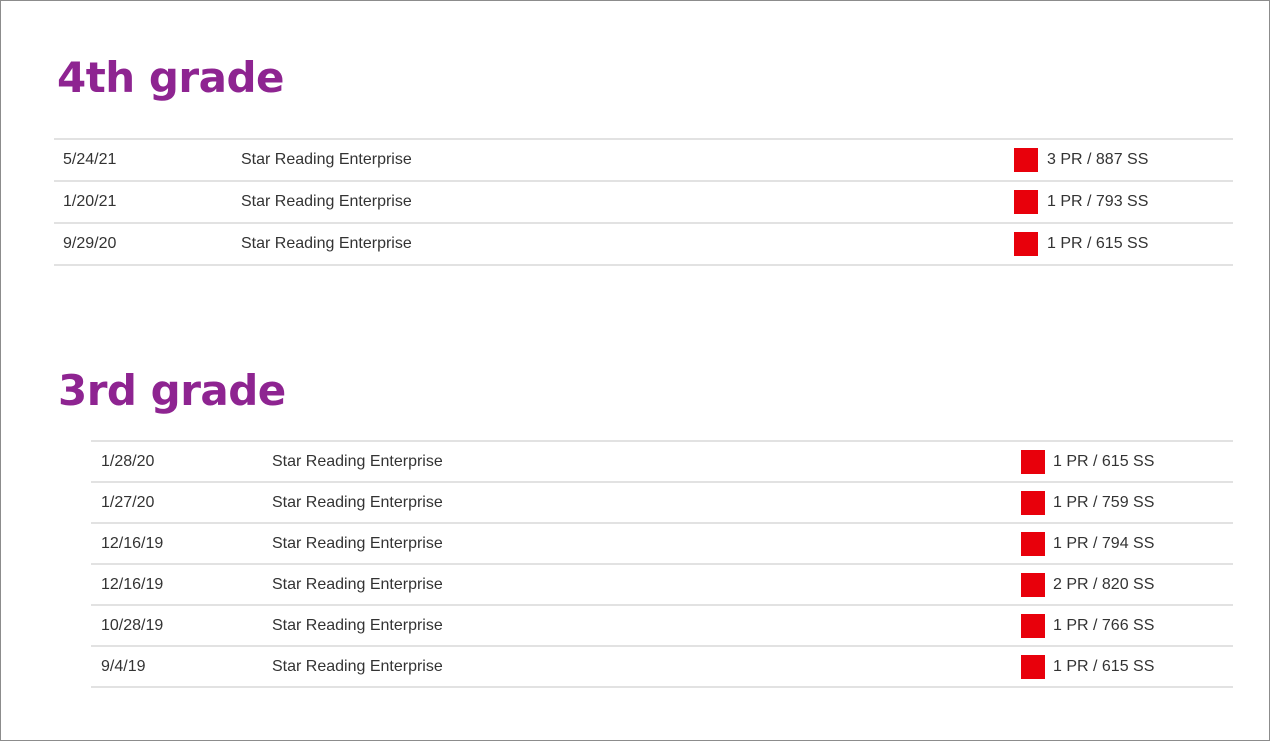 The height and width of the screenshot is (741, 1270). Describe the element at coordinates (1098, 159) in the screenshot. I see `score-value: 3 PR / 887 SS` at that location.